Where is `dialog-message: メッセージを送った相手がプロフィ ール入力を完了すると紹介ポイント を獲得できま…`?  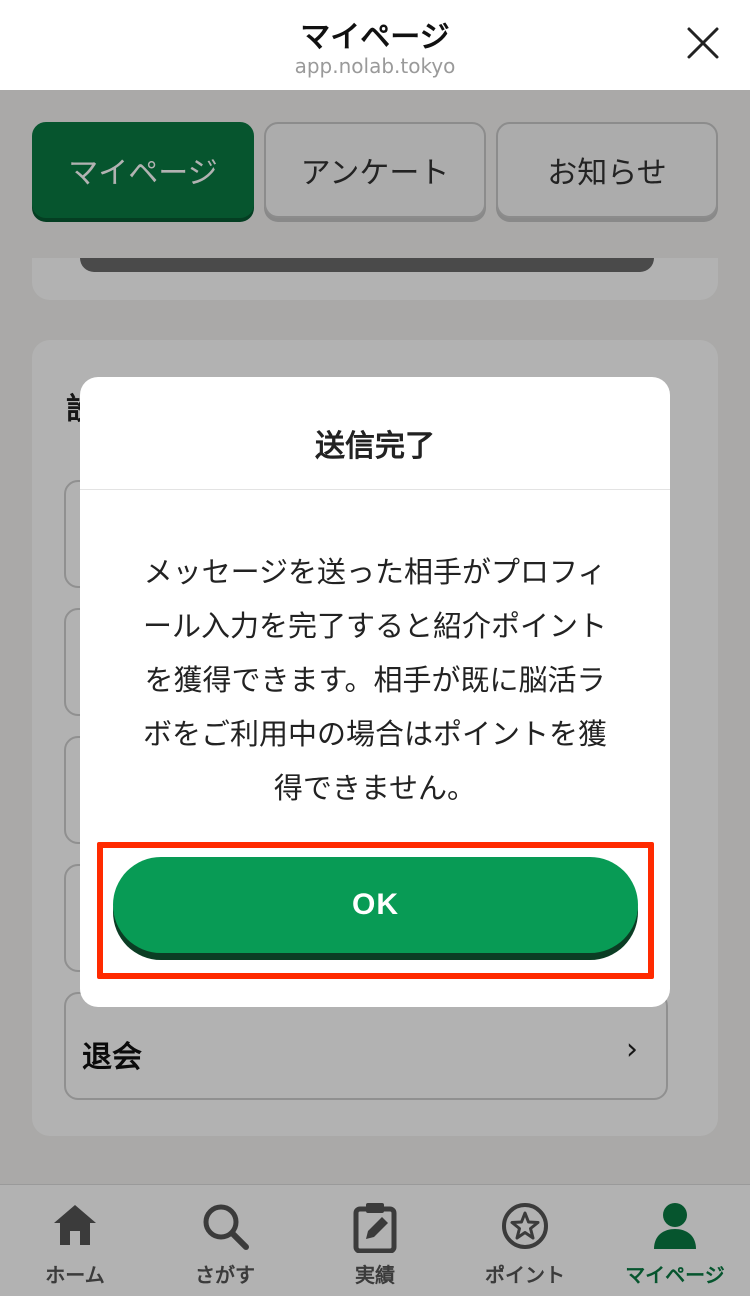 dialog-message: メッセージを送った相手がプロフィ ール入力を完了すると紹介ポイント を獲得できま… is located at coordinates (375, 680).